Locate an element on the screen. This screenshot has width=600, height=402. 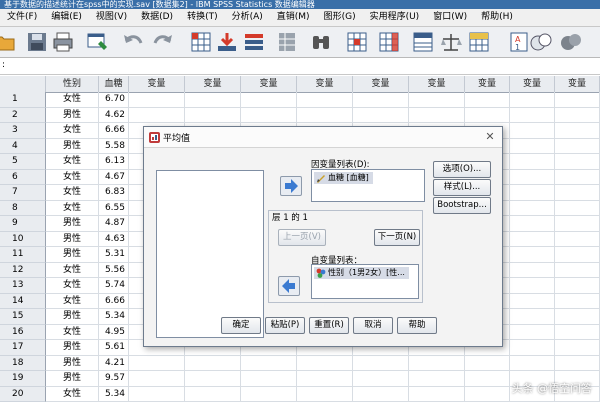
cell-glucose: 4.63 is located at coordinates (114, 240).